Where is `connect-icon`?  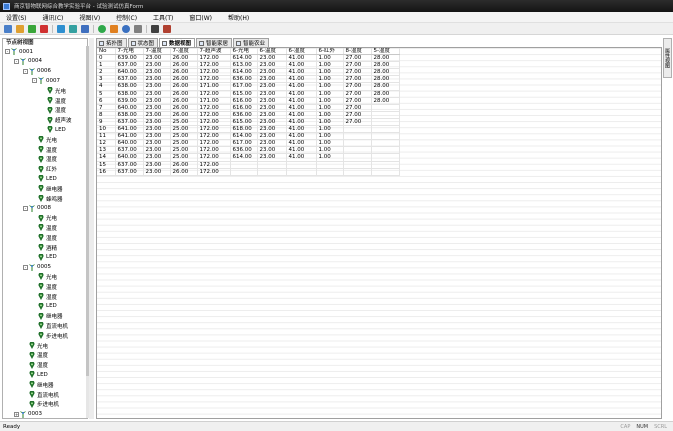 connect-icon is located at coordinates (73, 28).